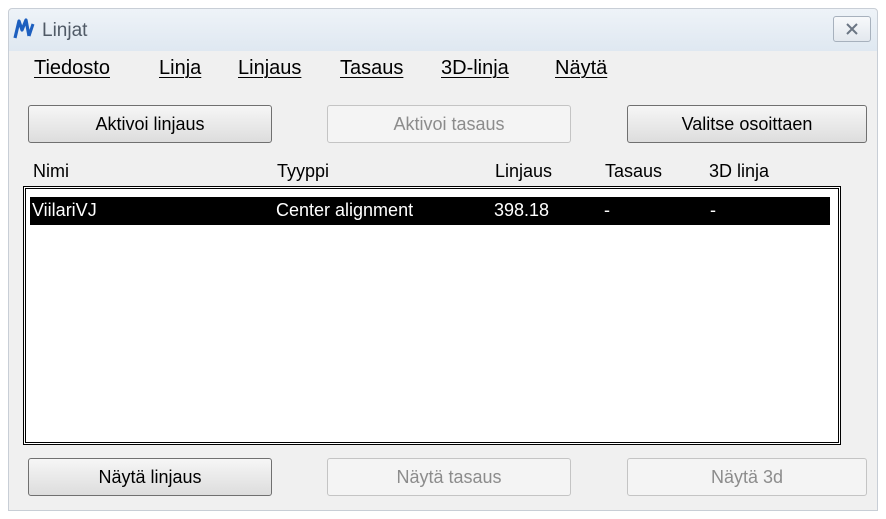  What do you see at coordinates (65, 30) in the screenshot?
I see `window-title: Linjat` at bounding box center [65, 30].